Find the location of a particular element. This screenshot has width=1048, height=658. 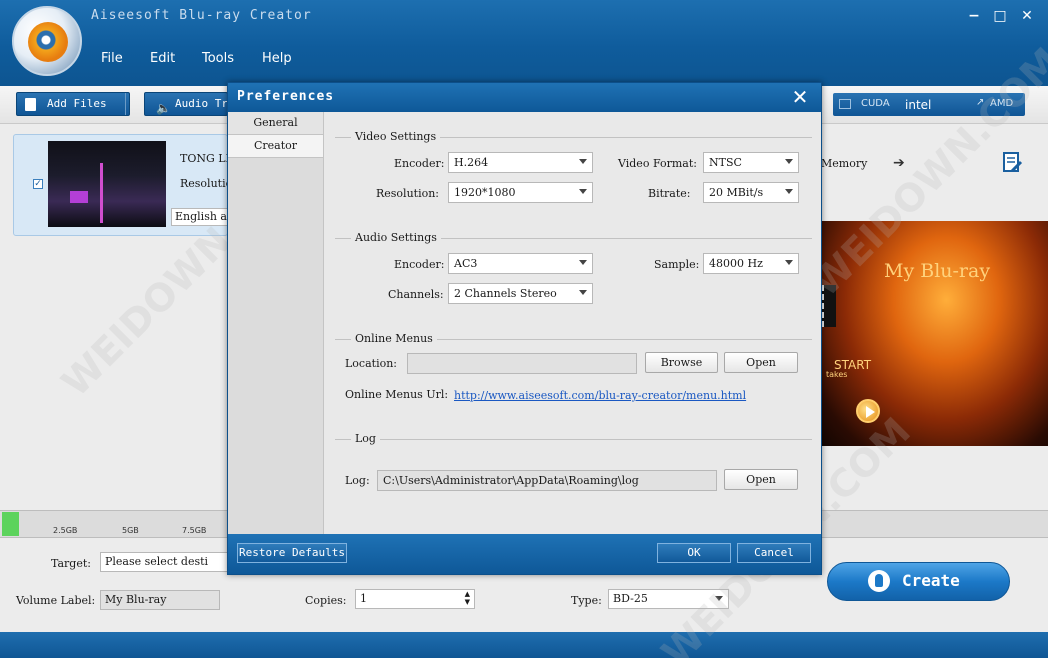

ok-button: OK is located at coordinates (694, 553).